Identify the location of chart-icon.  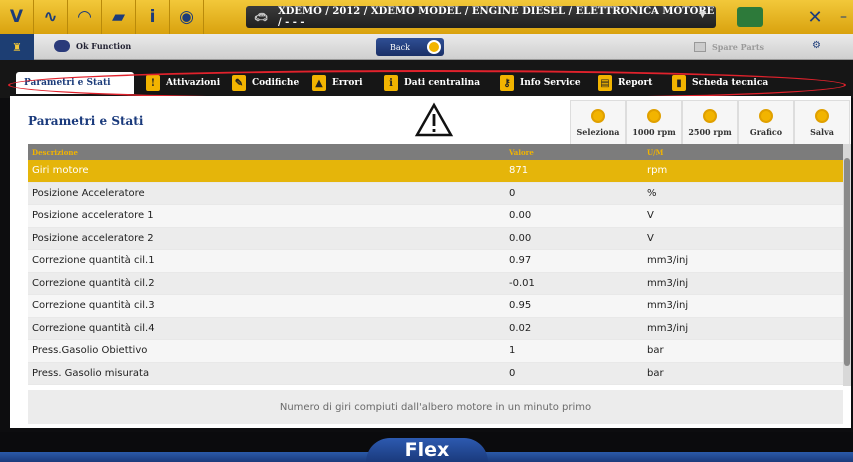
(766, 115).